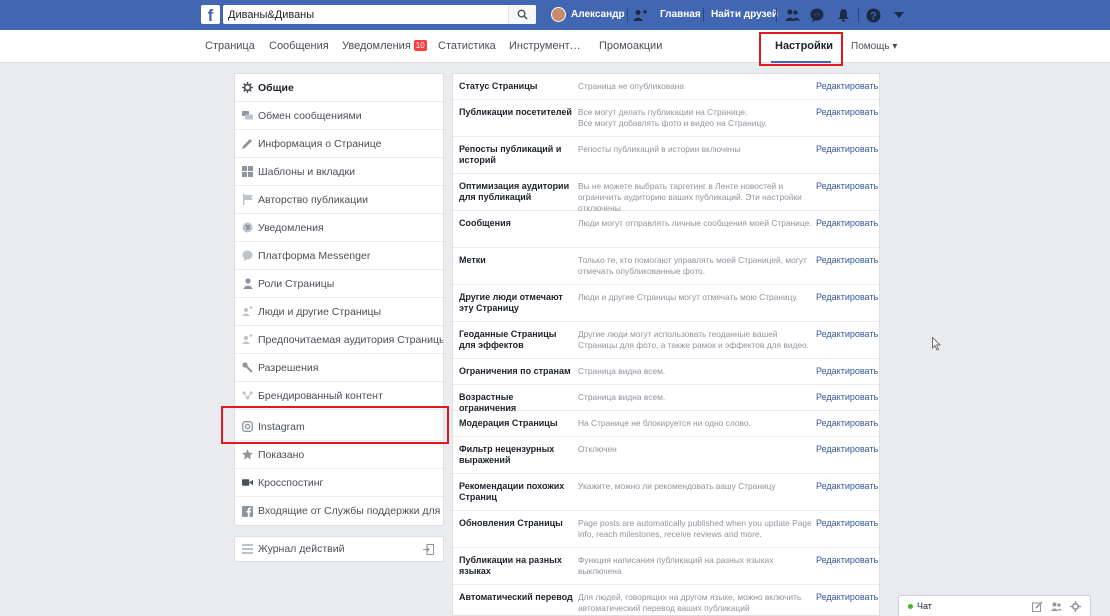  I want to click on top-bar: f Александр Главная Найти друзей ?, so click(555, 15).